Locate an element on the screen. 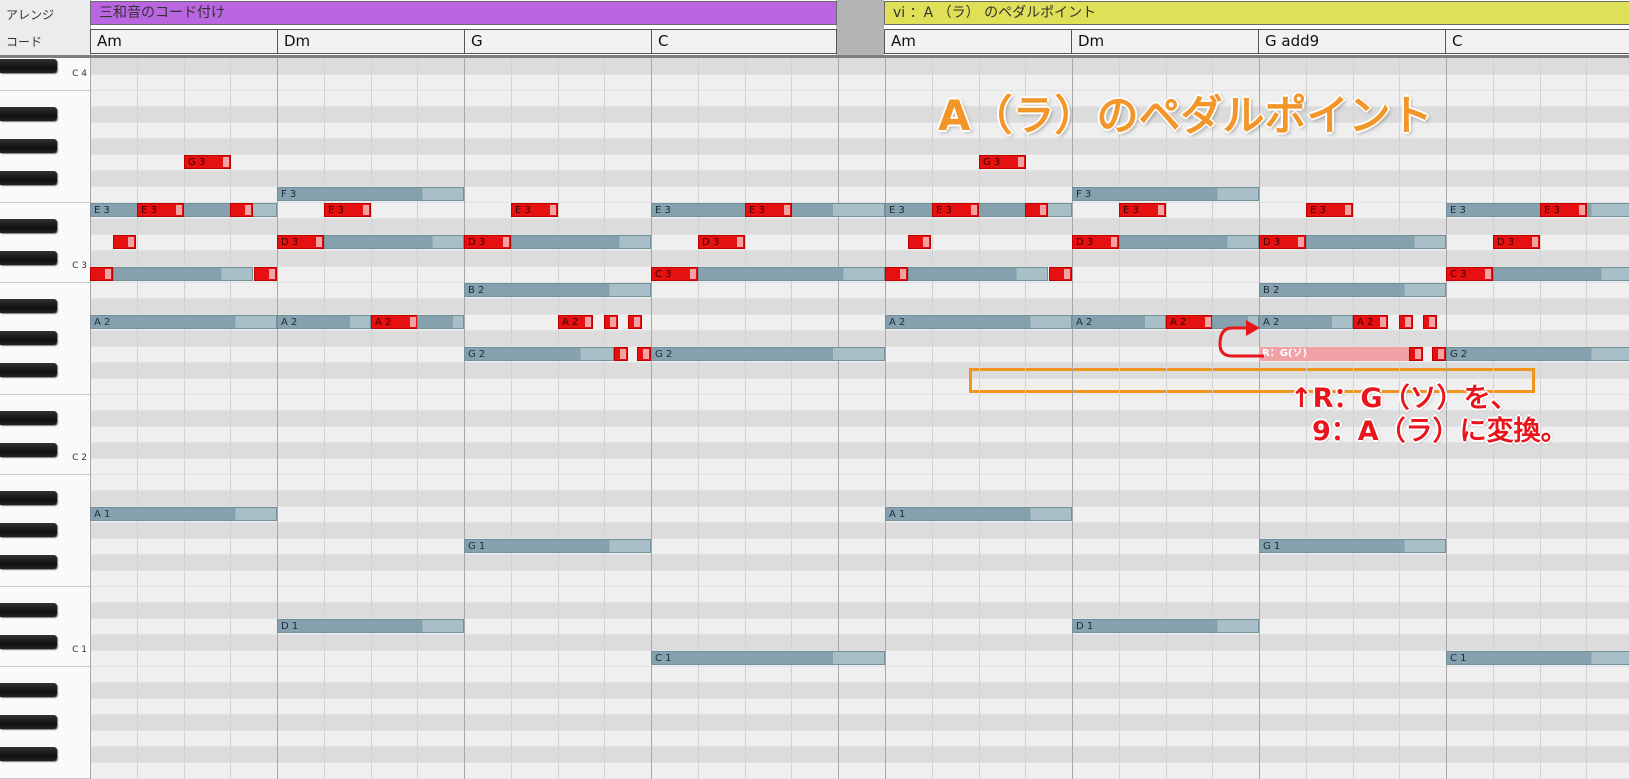 The width and height of the screenshot is (1629, 779). piano-keyboard: C 4 C 3 C 2 C 1 is located at coordinates (45, 418).